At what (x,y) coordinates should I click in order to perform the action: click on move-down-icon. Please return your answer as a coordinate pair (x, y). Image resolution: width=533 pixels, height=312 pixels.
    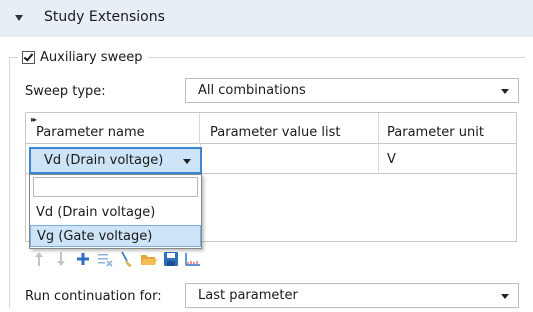
    Looking at the image, I should click on (61, 259).